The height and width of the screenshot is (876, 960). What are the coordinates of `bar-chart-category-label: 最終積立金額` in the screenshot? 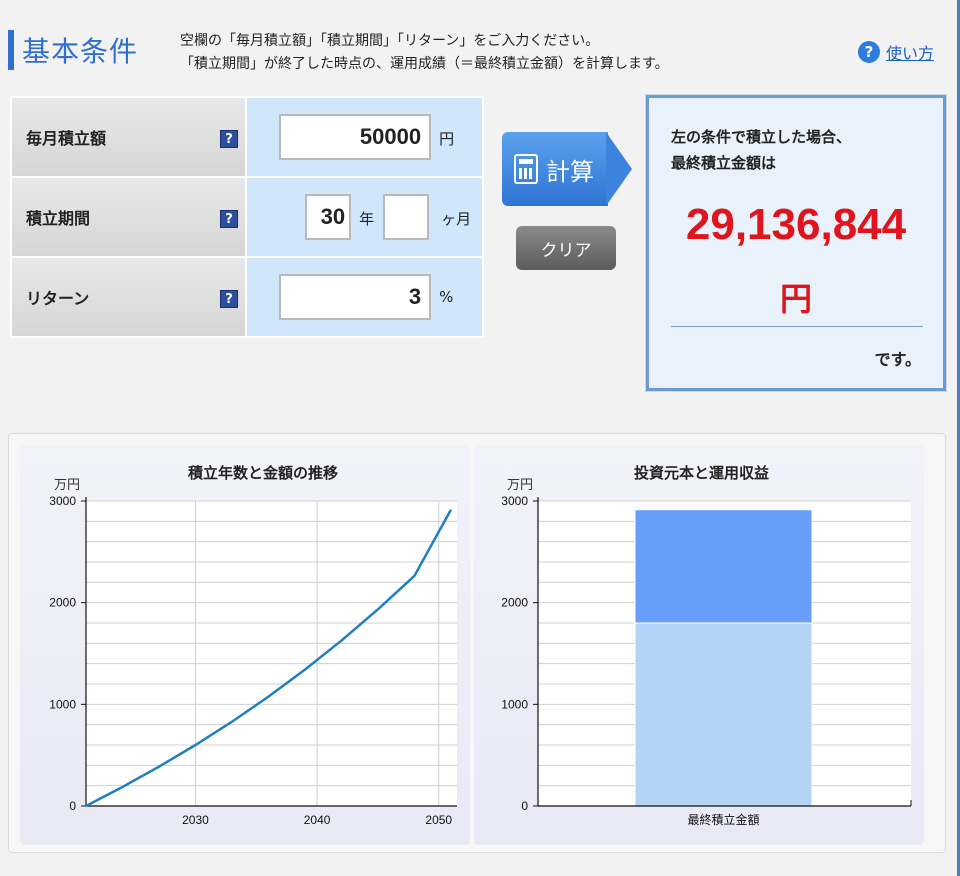 It's located at (723, 819).